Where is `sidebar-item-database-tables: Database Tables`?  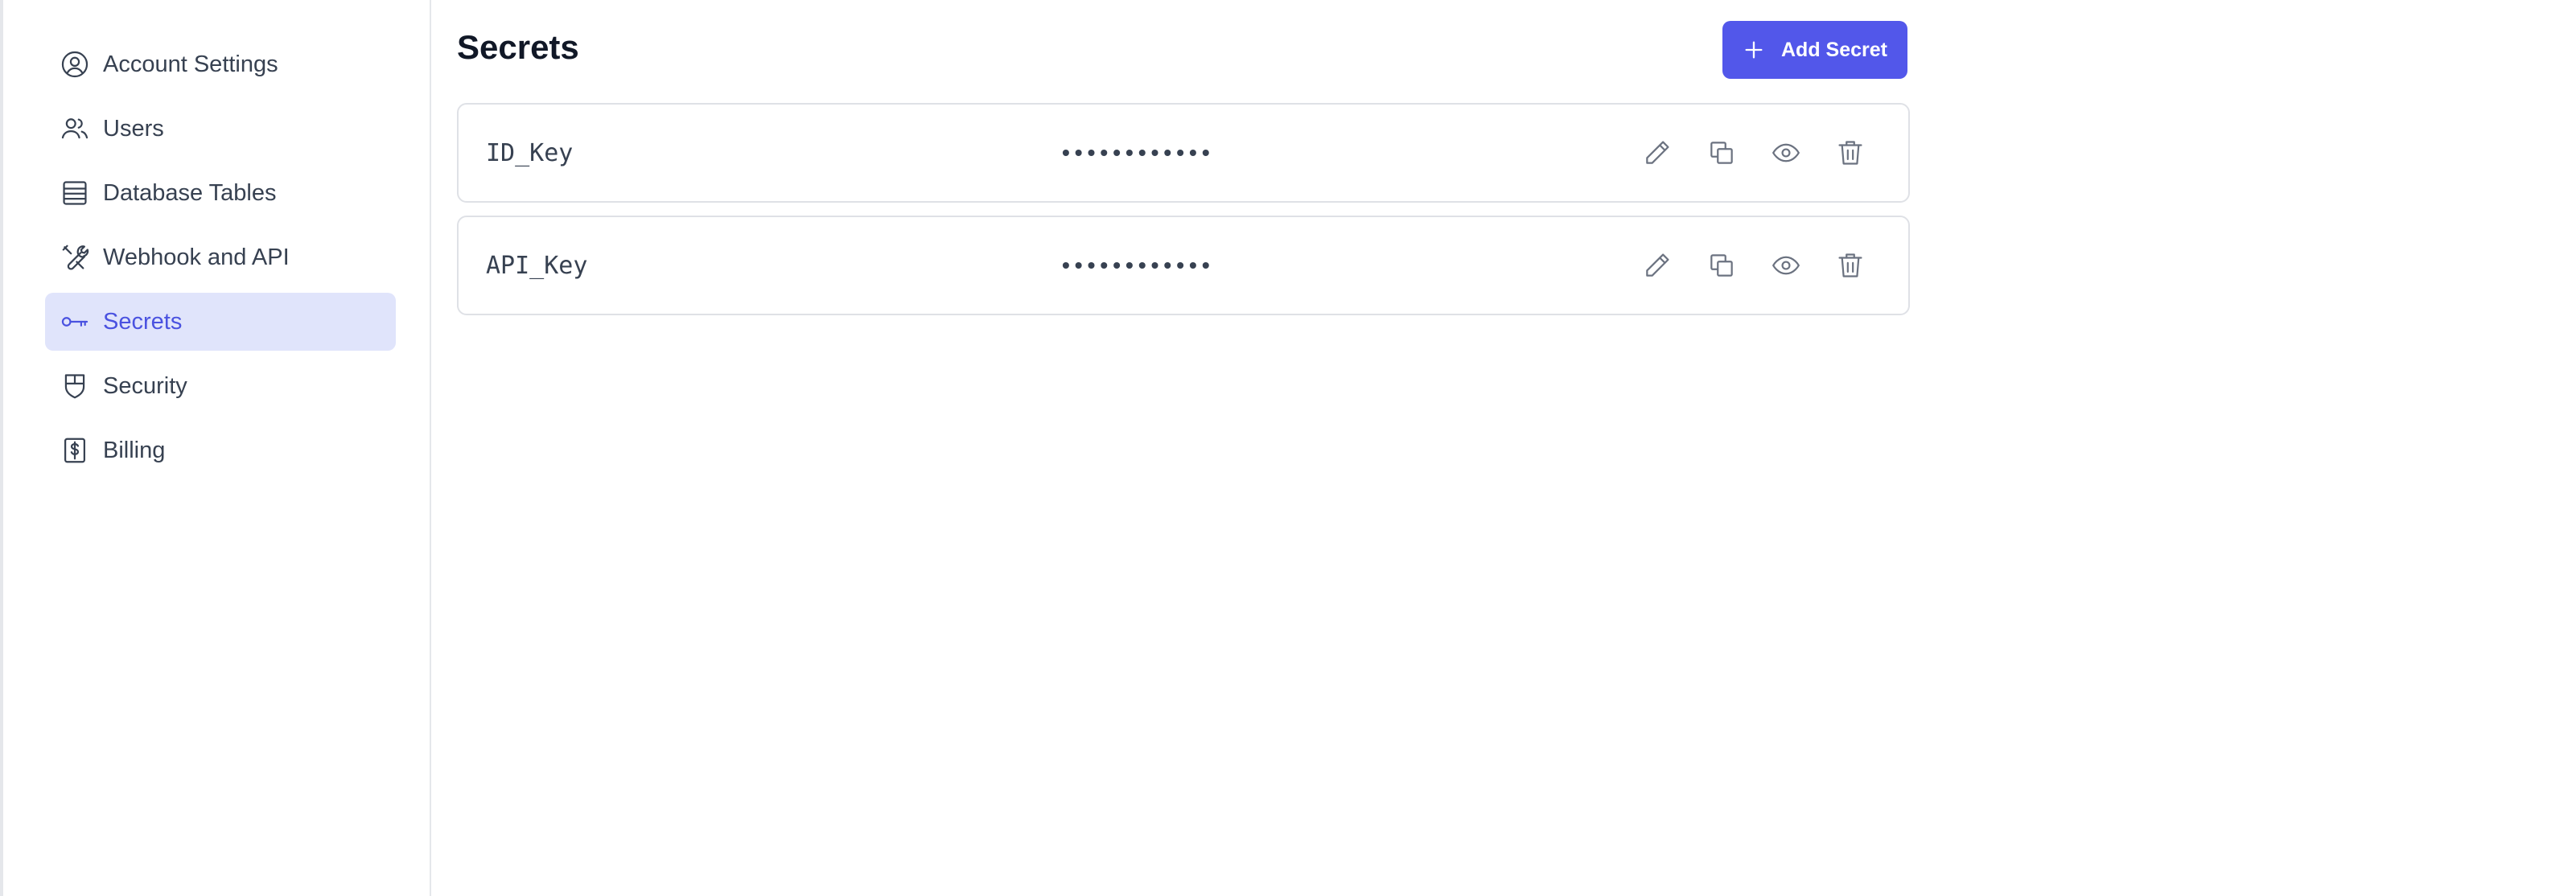 sidebar-item-database-tables: Database Tables is located at coordinates (220, 193).